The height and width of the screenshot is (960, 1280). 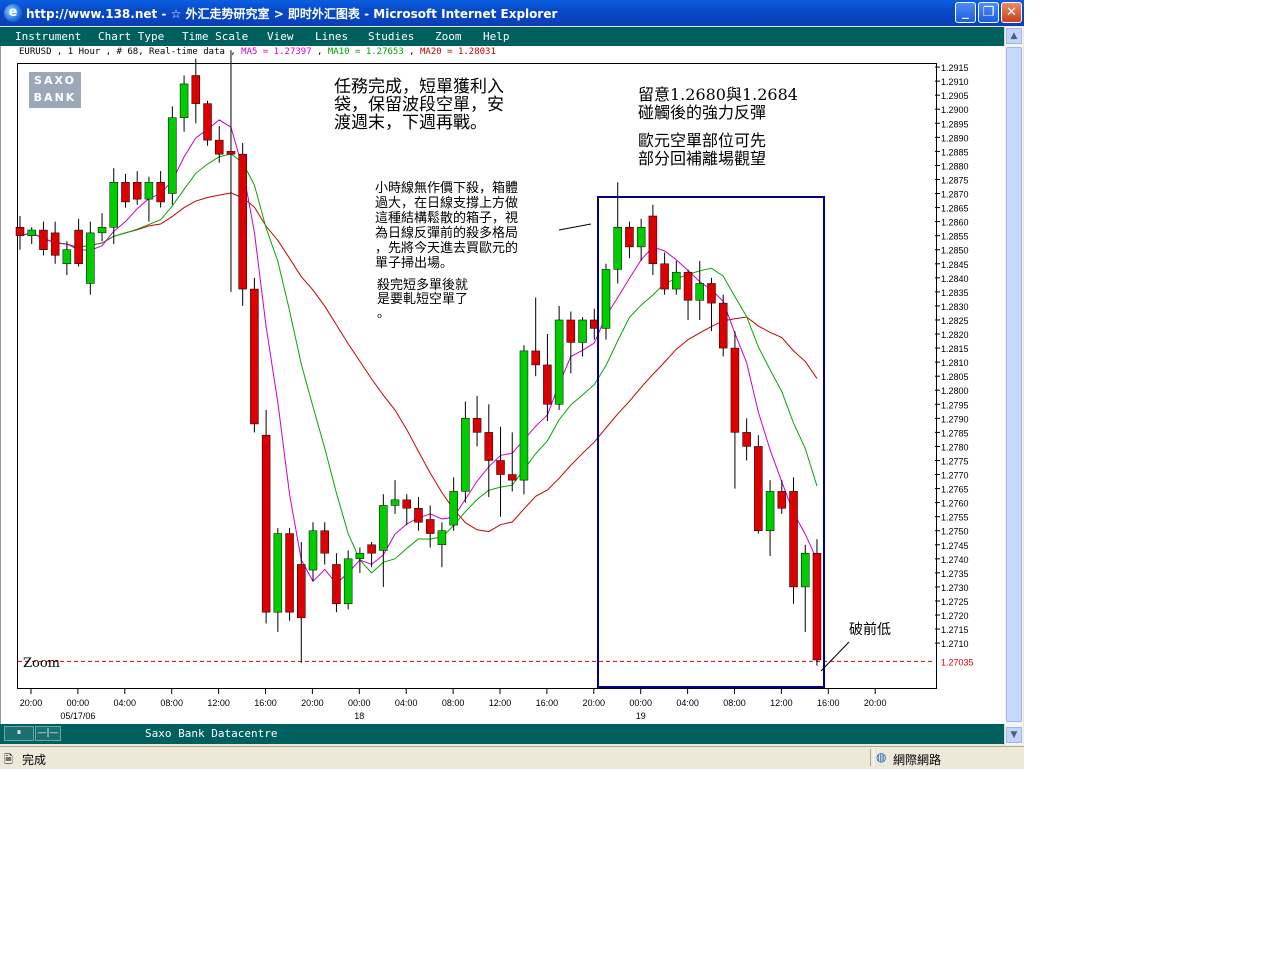 What do you see at coordinates (955, 152) in the screenshot?
I see `y-tick-label: 1.2885` at bounding box center [955, 152].